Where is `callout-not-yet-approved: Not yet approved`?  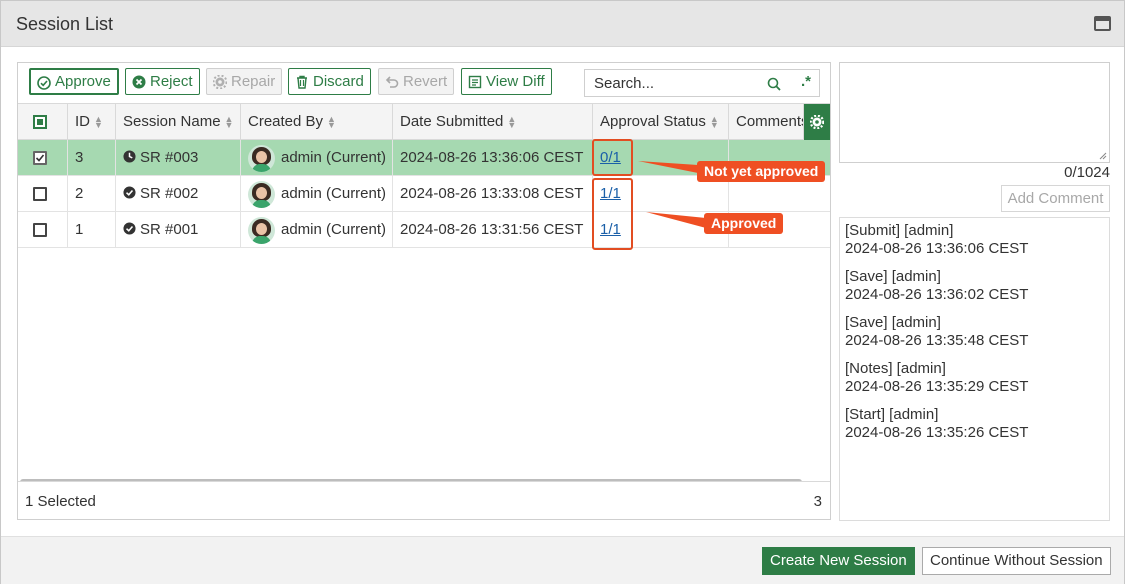
callout-not-yet-approved: Not yet approved is located at coordinates (761, 171).